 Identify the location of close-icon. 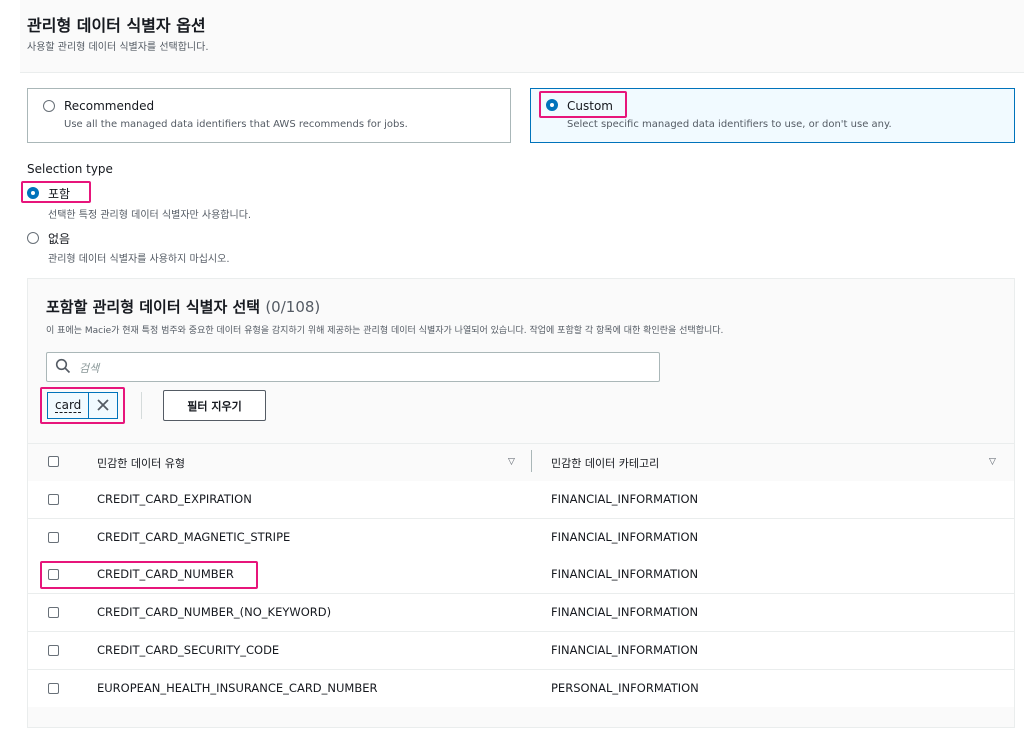
(103, 405).